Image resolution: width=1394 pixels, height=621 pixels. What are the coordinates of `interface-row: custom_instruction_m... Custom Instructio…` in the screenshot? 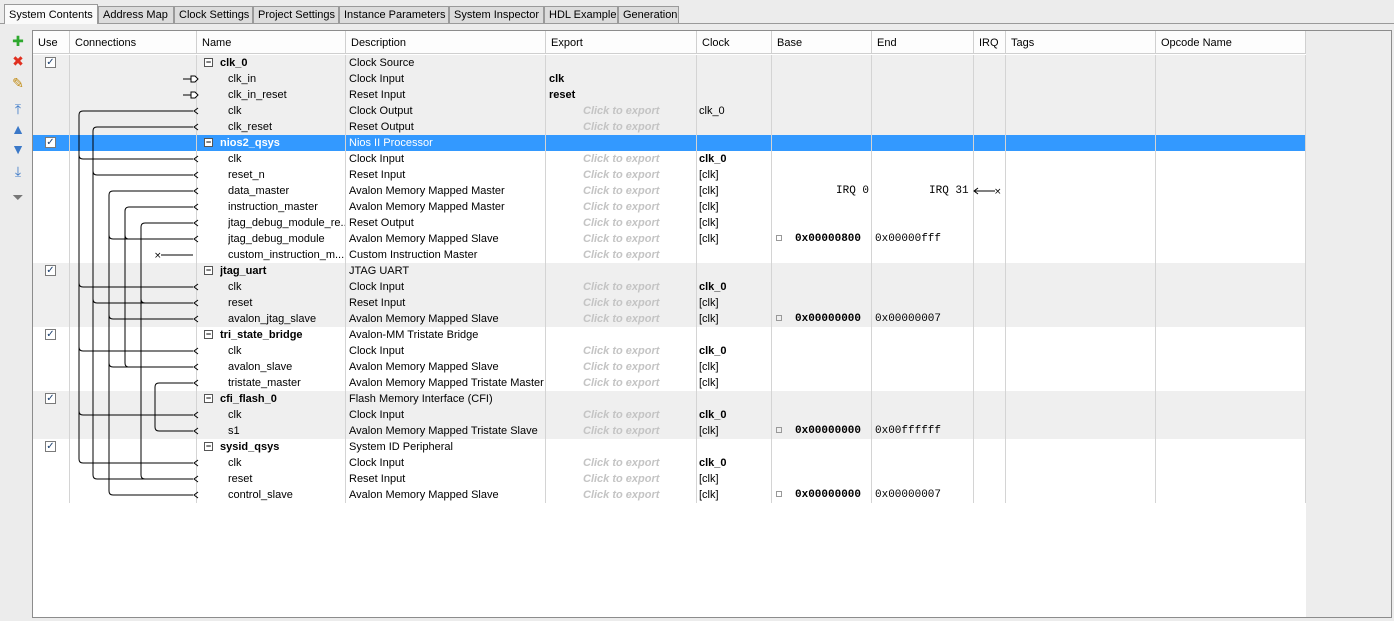 It's located at (669, 255).